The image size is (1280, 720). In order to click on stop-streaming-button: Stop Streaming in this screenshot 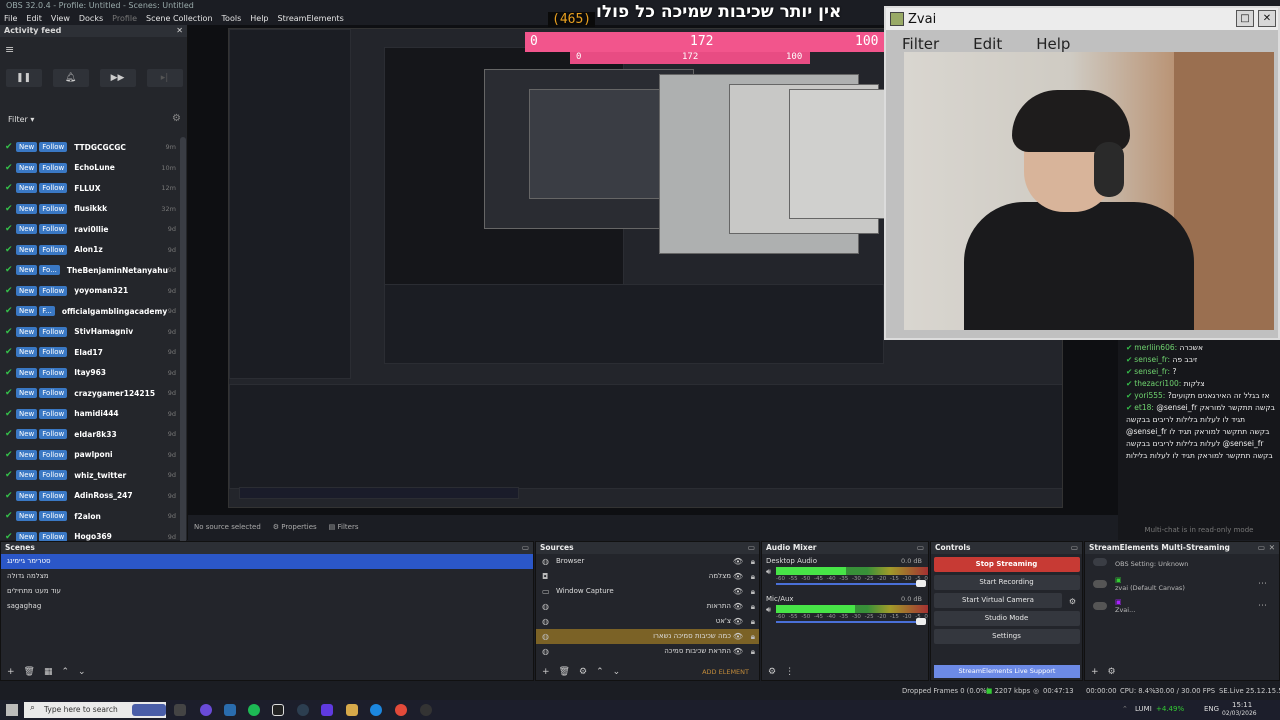, I will do `click(1006, 564)`.